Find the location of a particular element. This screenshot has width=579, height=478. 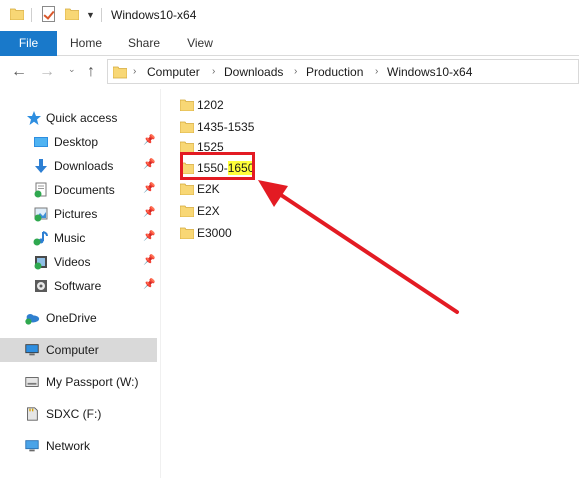

recent-locations-chevron-icon: ⌄ is located at coordinates (72, 69).